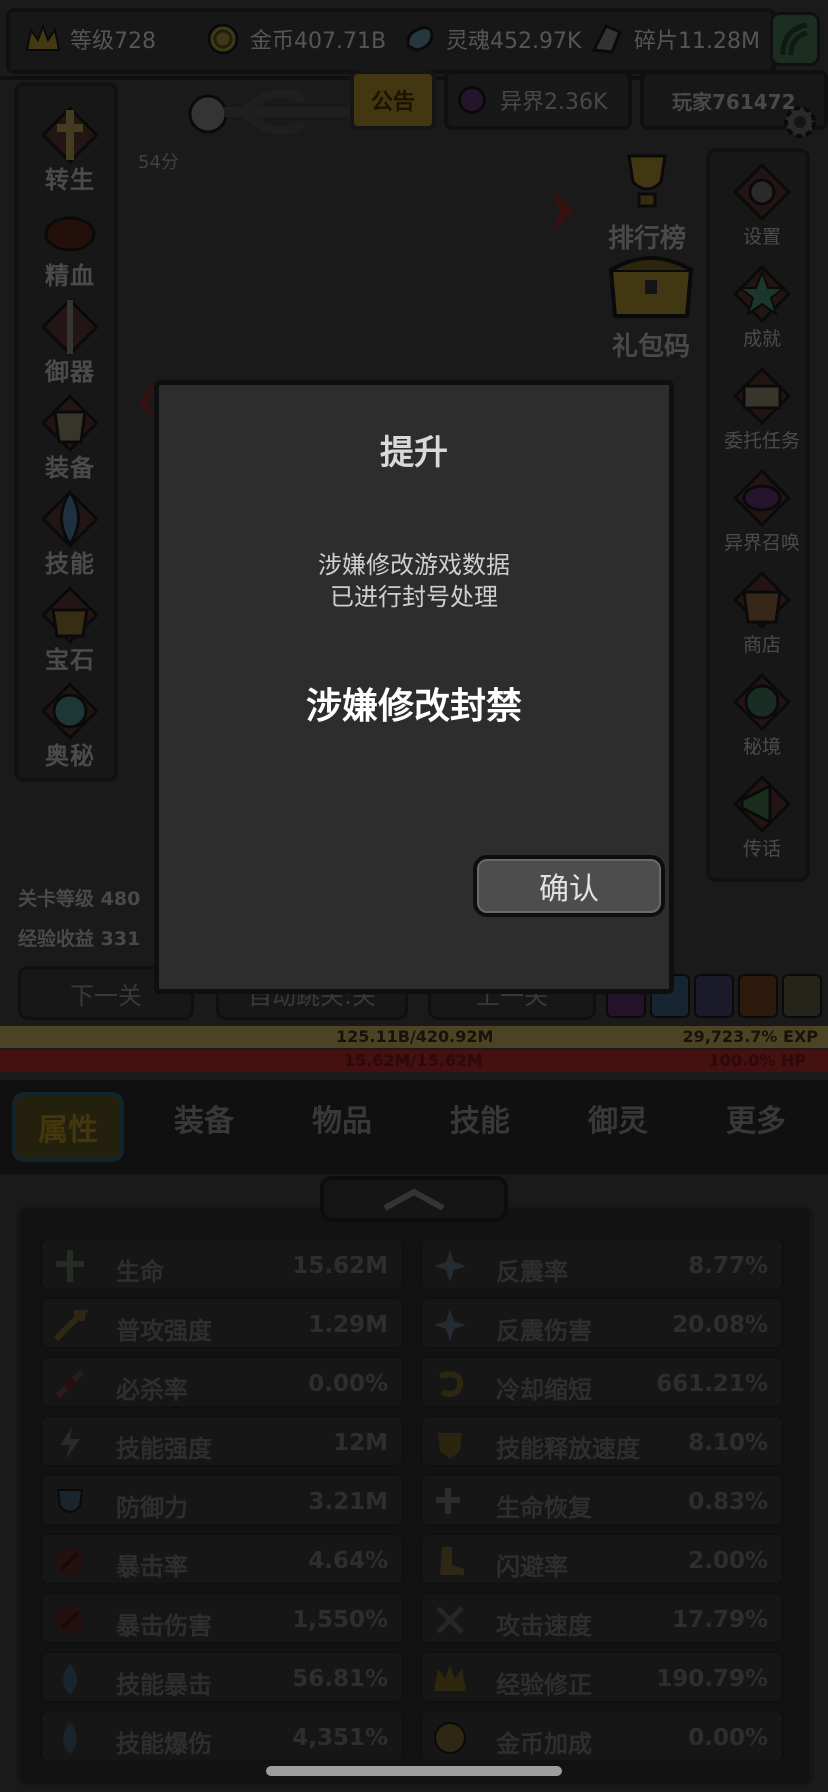 This screenshot has height=1792, width=828. What do you see at coordinates (569, 886) in the screenshot?
I see `confirm-button: 确认` at bounding box center [569, 886].